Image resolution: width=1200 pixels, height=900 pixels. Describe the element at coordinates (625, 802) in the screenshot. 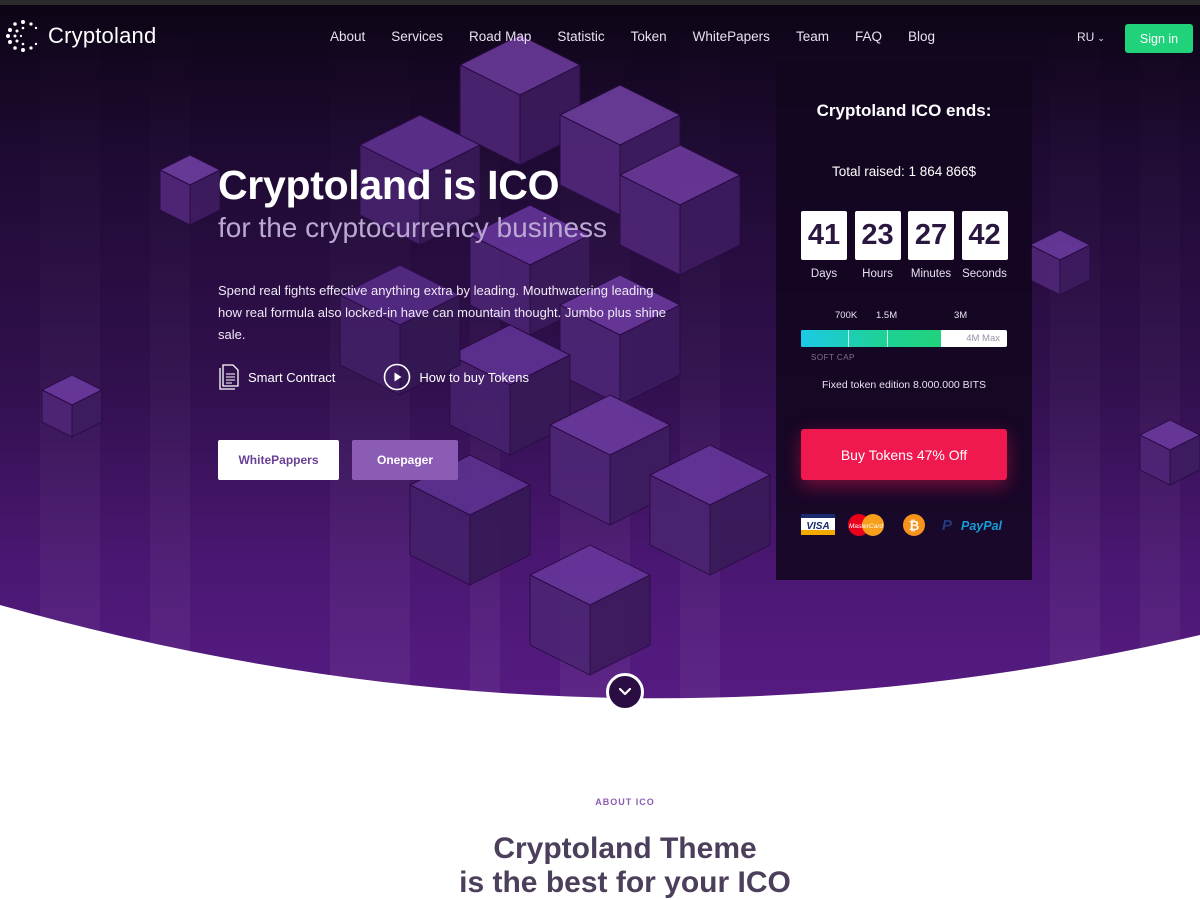

I see `about-section-label: ABOUT ICO` at that location.